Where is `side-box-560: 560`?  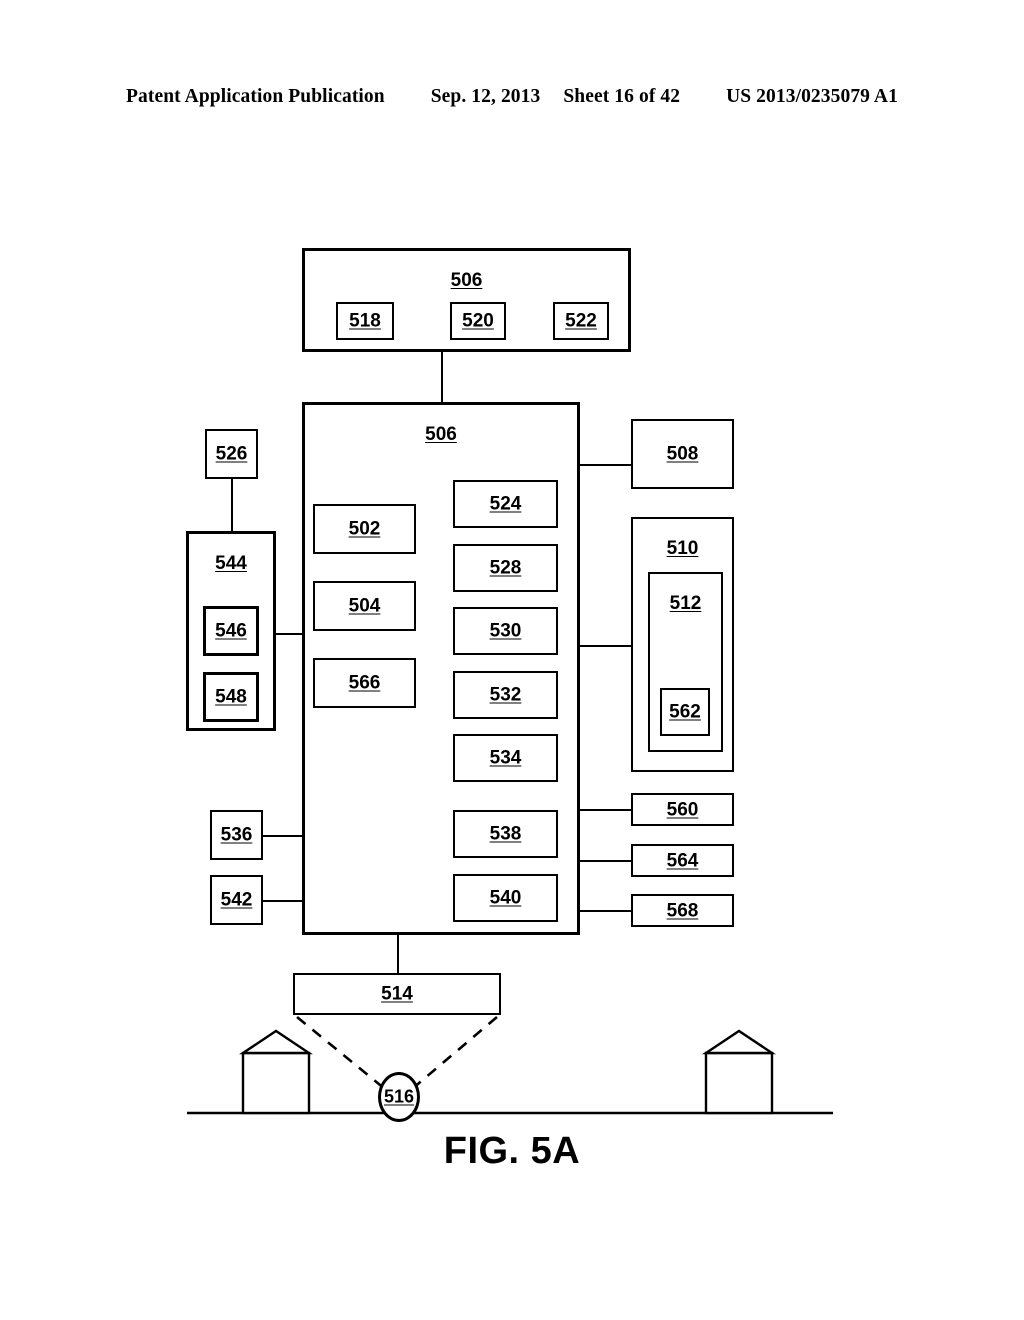 side-box-560: 560 is located at coordinates (682, 809).